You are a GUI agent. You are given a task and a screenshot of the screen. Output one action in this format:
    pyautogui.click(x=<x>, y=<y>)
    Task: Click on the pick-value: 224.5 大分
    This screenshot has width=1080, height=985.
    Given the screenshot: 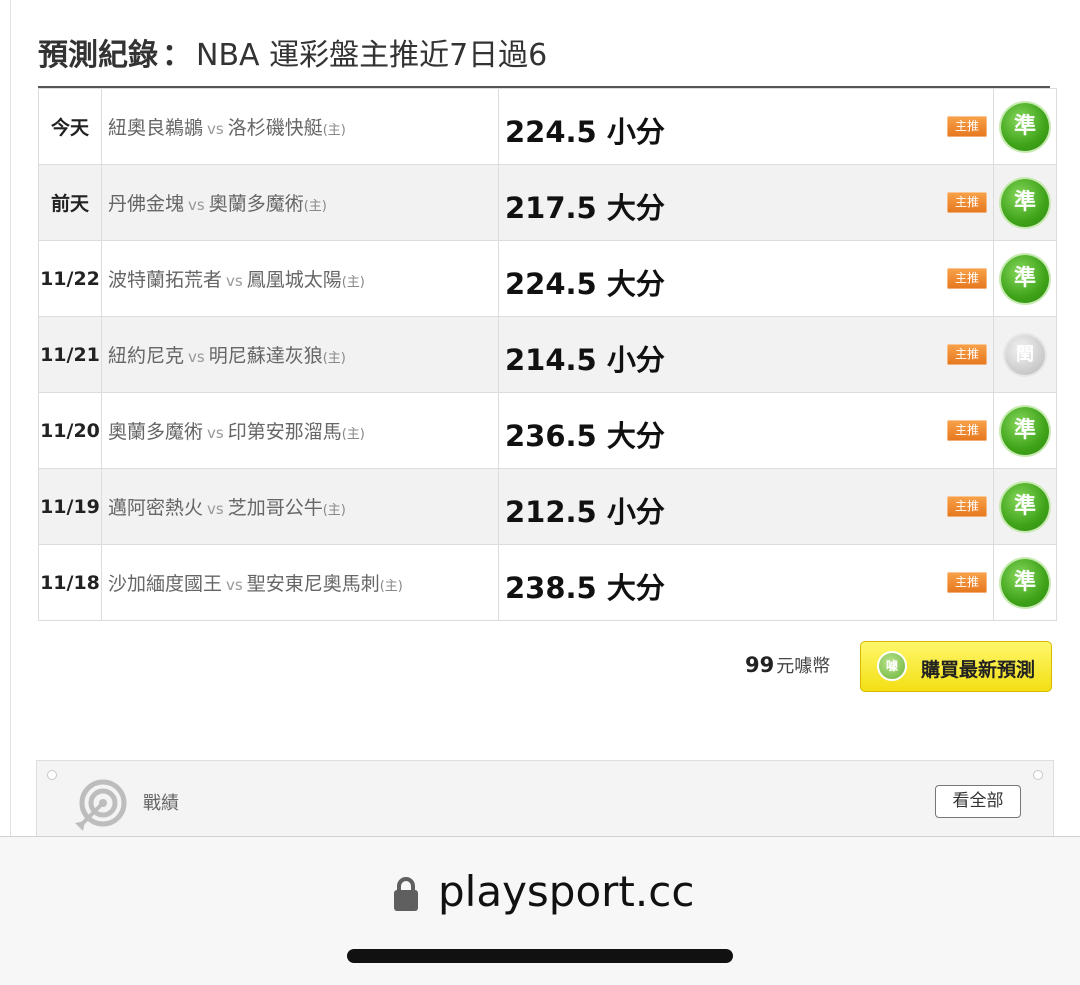 What is the action you would take?
    pyautogui.click(x=585, y=284)
    